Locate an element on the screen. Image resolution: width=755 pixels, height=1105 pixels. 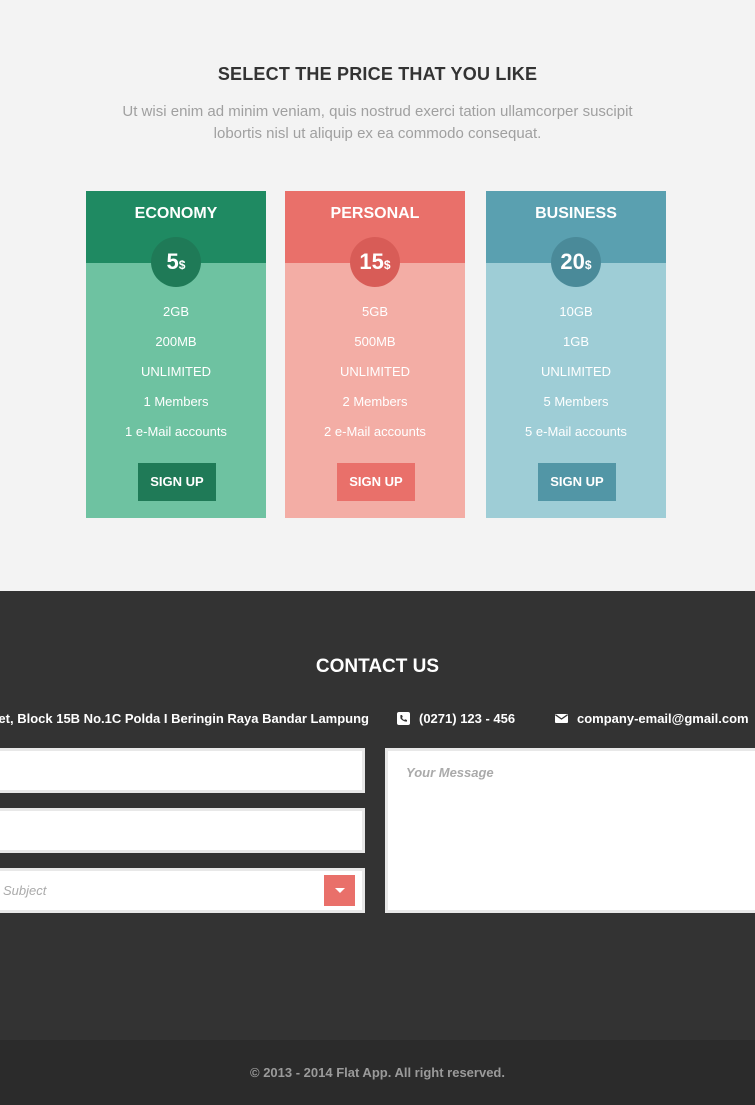
price-badge: 5$ is located at coordinates (176, 262).